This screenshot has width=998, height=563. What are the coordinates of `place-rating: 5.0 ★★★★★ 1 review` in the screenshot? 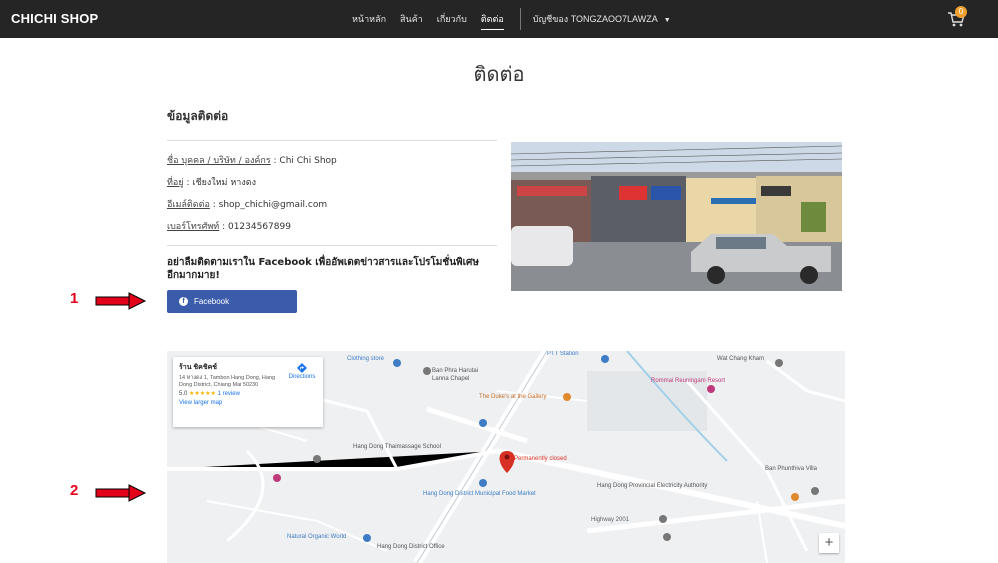 It's located at (248, 393).